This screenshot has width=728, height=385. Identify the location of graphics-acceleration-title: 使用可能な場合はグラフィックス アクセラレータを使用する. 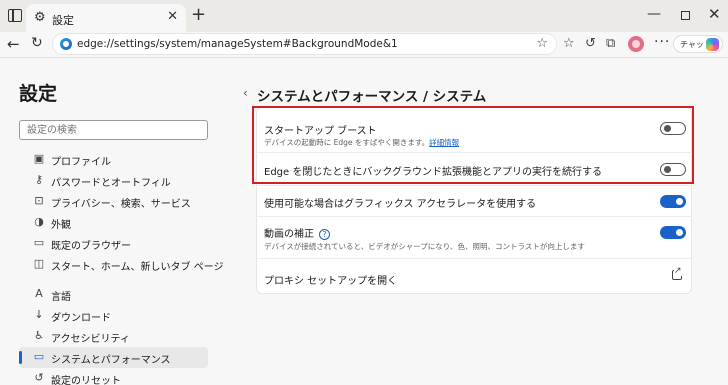
(400, 204).